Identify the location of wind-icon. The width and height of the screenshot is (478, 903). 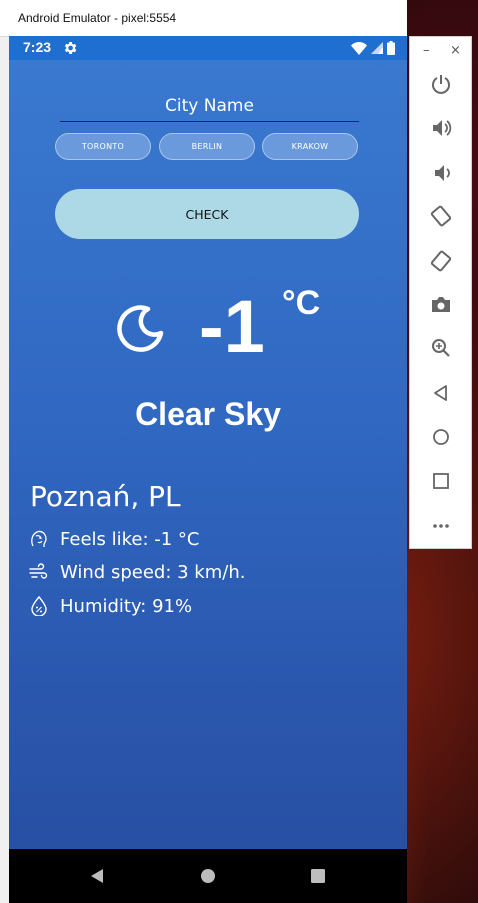
(38, 571).